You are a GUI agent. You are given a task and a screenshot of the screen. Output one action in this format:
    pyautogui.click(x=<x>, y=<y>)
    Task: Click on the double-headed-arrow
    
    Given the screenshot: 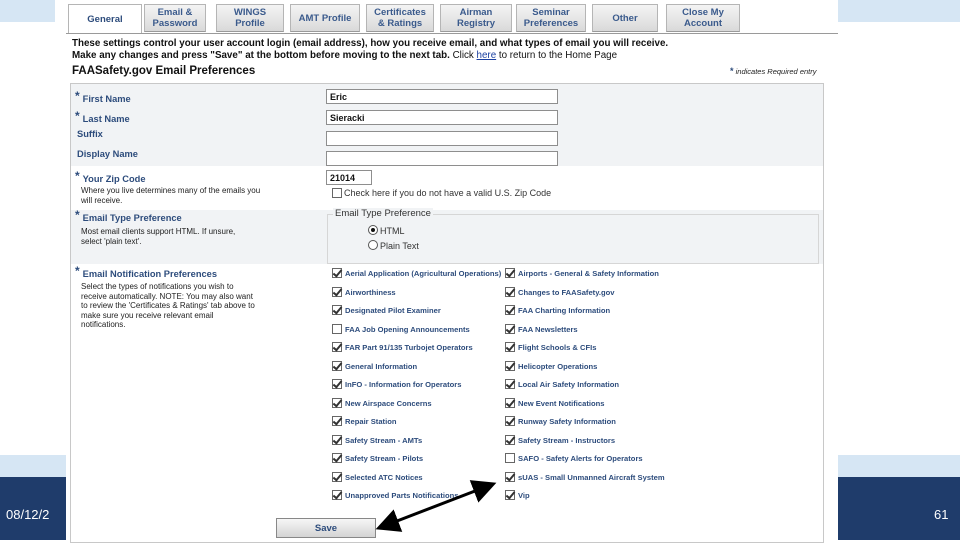 What is the action you would take?
    pyautogui.click(x=436, y=506)
    